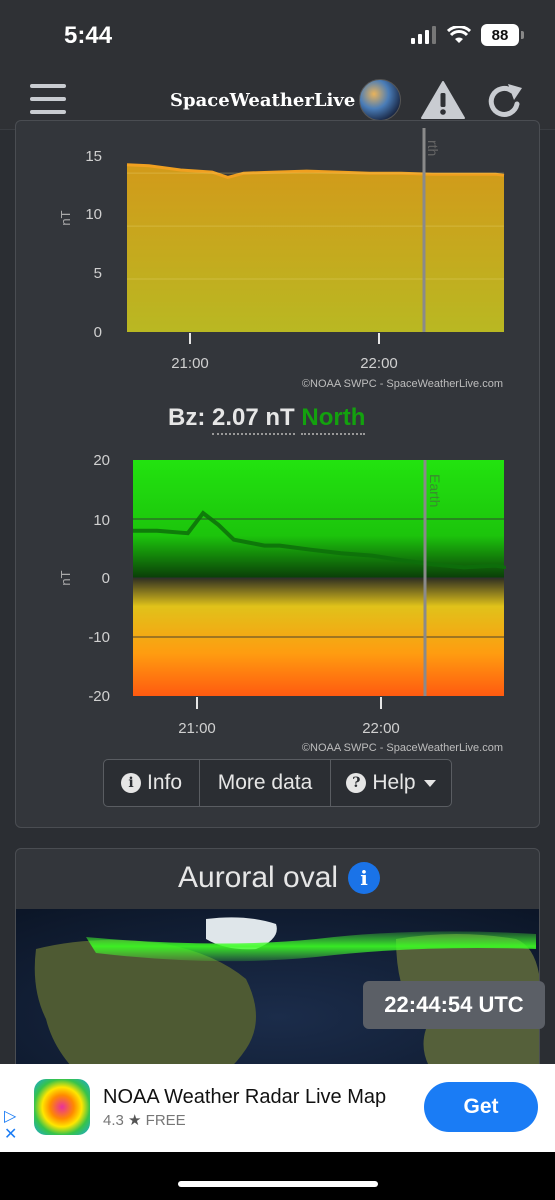 Image resolution: width=555 pixels, height=1200 pixels. Describe the element at coordinates (99, 696) in the screenshot. I see `y-tick-minus20: -20` at that location.